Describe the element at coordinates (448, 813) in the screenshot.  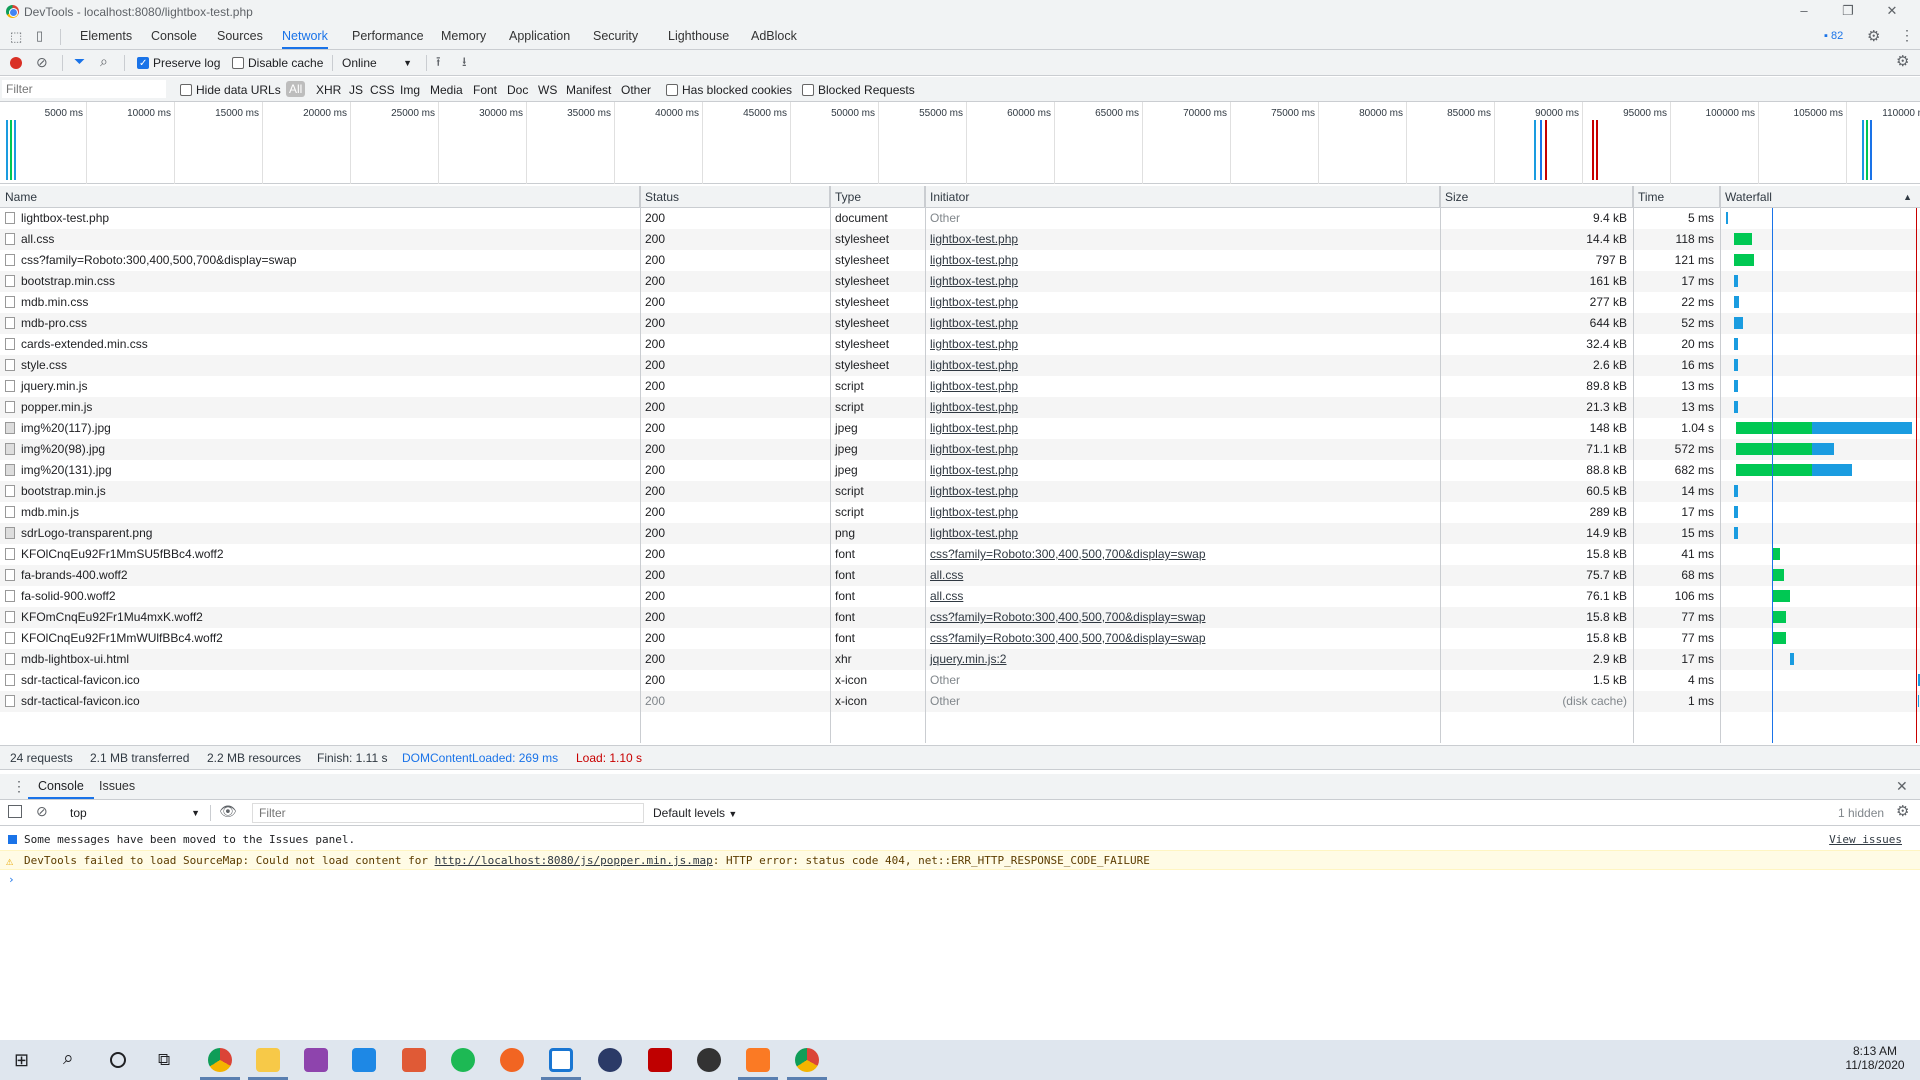
I see `console-filter-input` at that location.